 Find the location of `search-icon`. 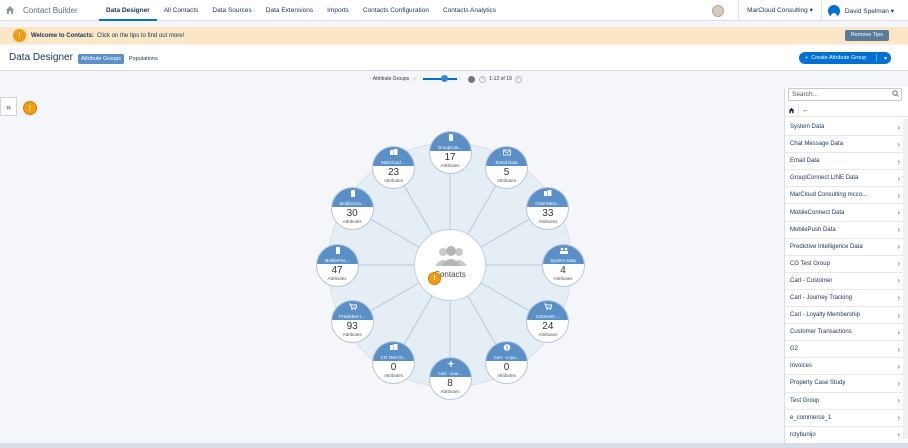

search-icon is located at coordinates (895, 93).